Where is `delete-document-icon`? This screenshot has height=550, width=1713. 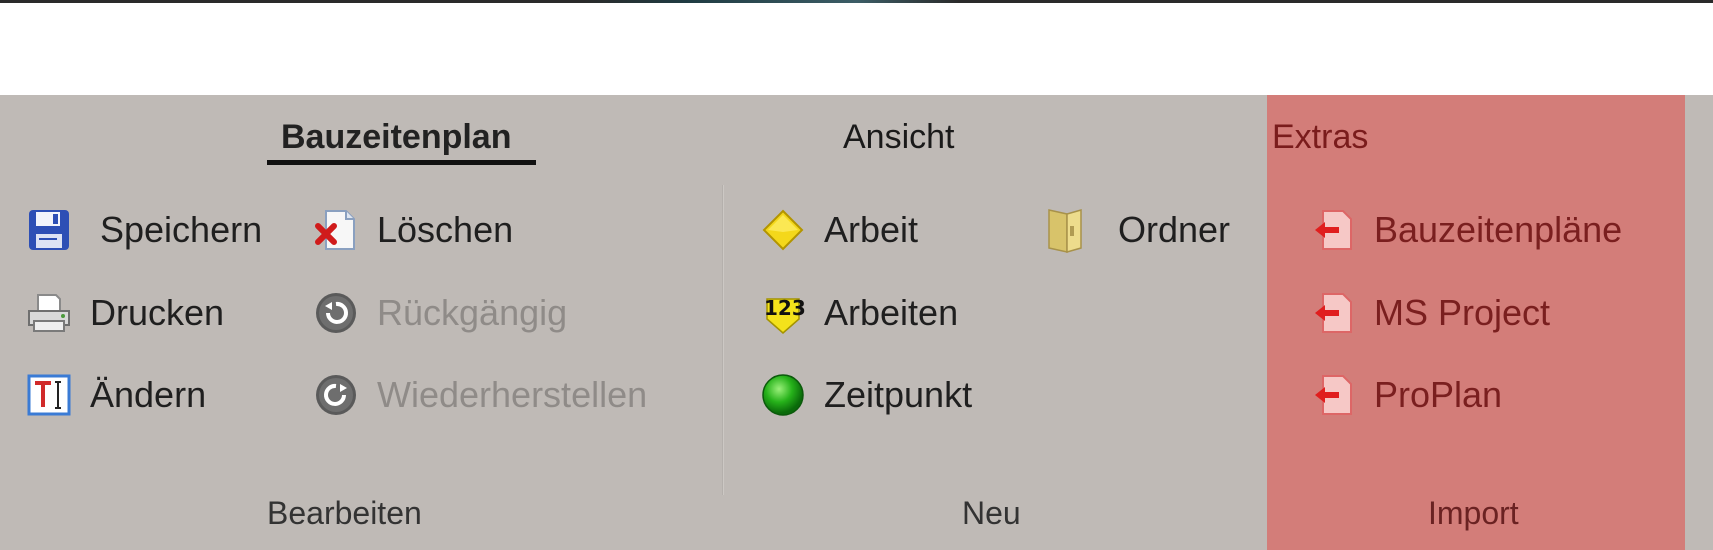 delete-document-icon is located at coordinates (336, 230).